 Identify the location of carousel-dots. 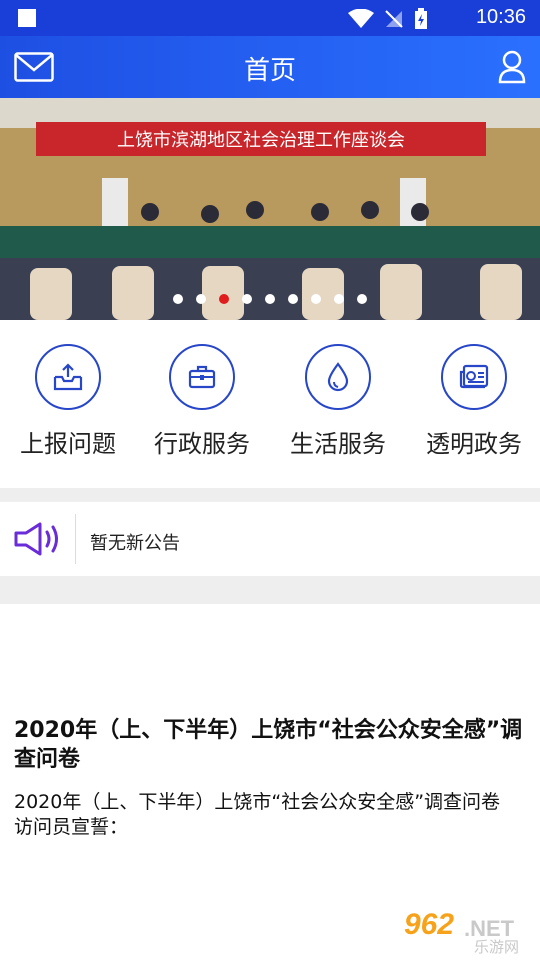
(270, 299).